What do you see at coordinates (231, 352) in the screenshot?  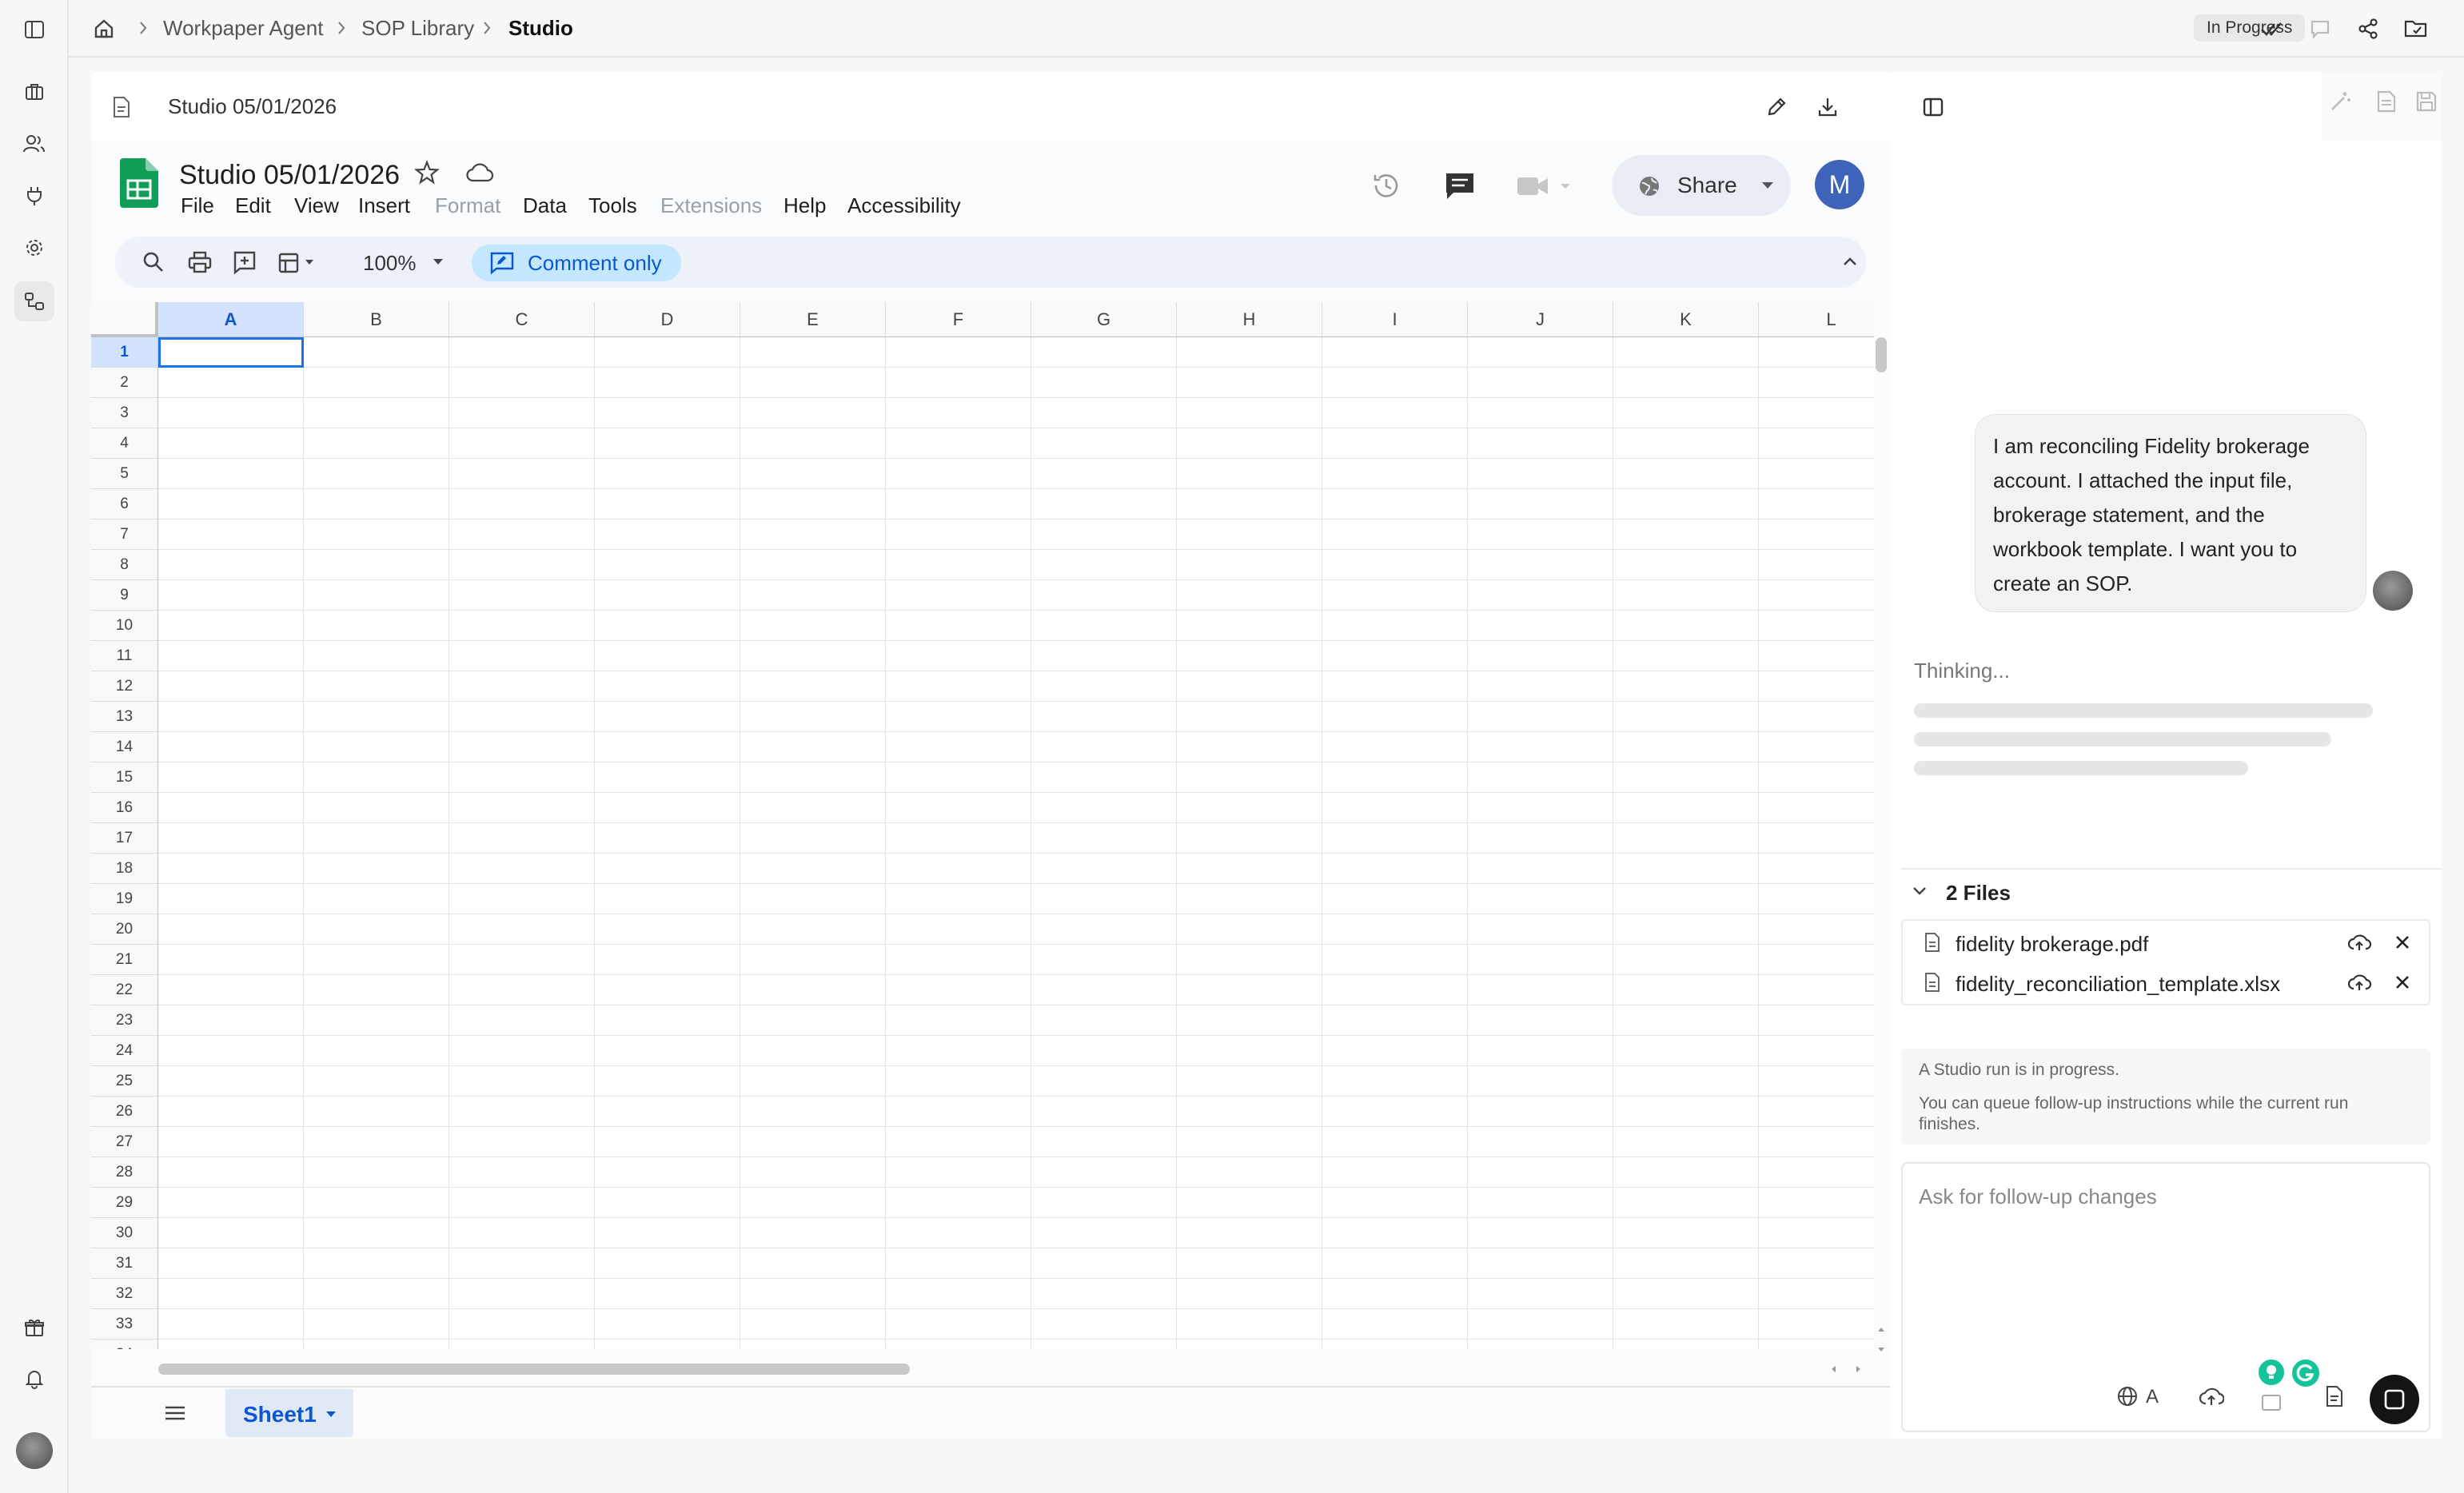 I see `selected-cell-a1` at bounding box center [231, 352].